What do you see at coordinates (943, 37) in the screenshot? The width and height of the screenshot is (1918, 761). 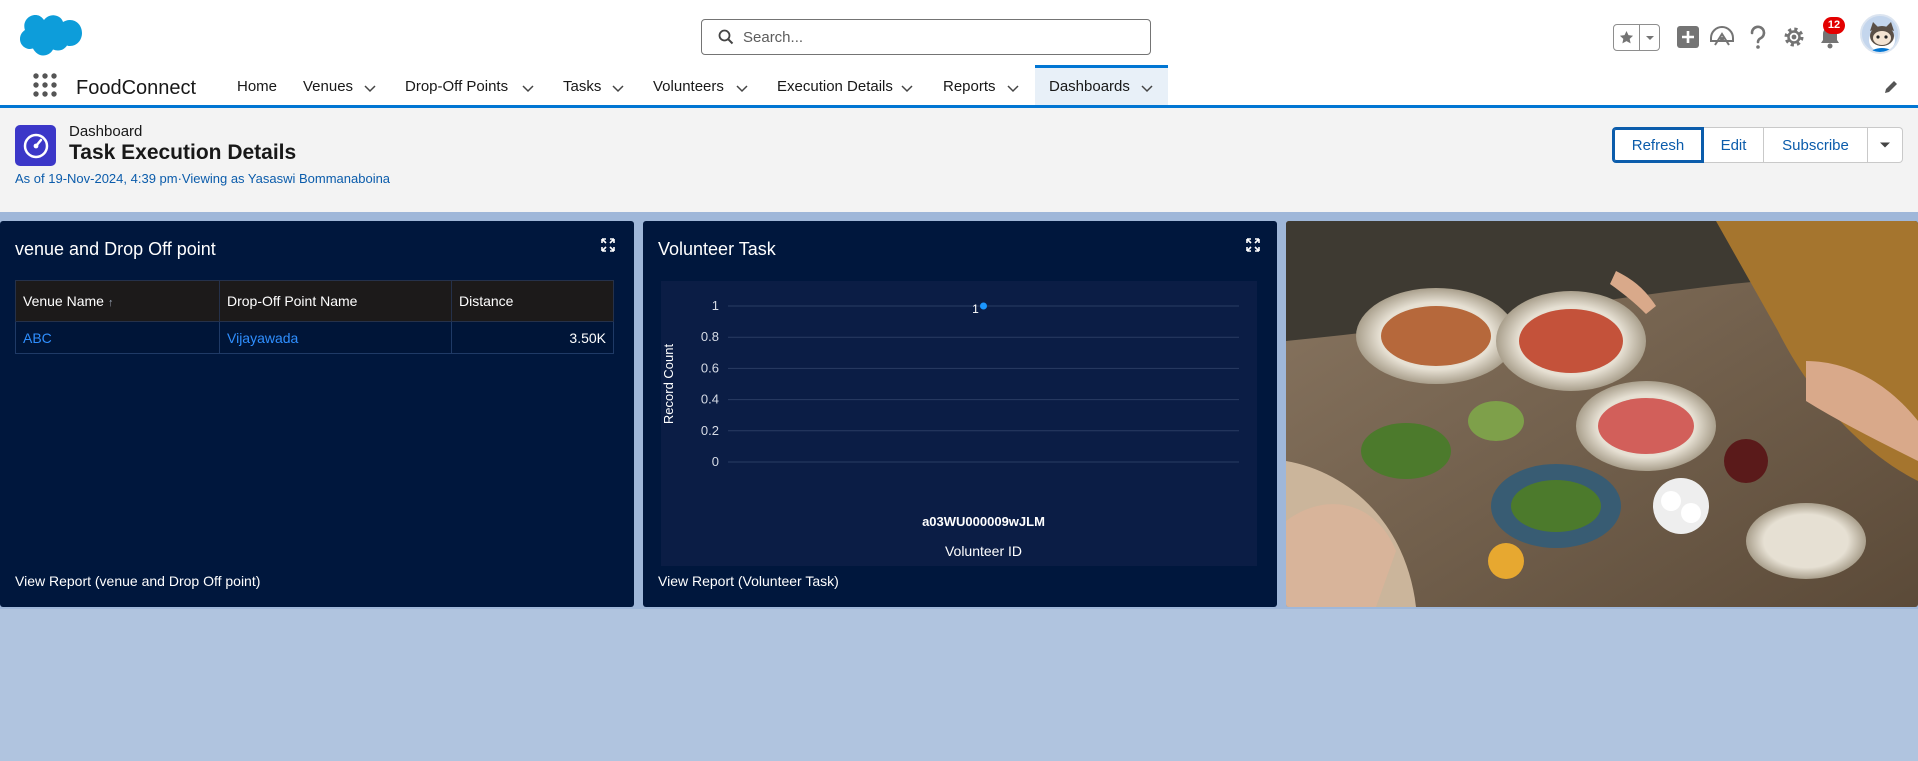 I see `search-input` at bounding box center [943, 37].